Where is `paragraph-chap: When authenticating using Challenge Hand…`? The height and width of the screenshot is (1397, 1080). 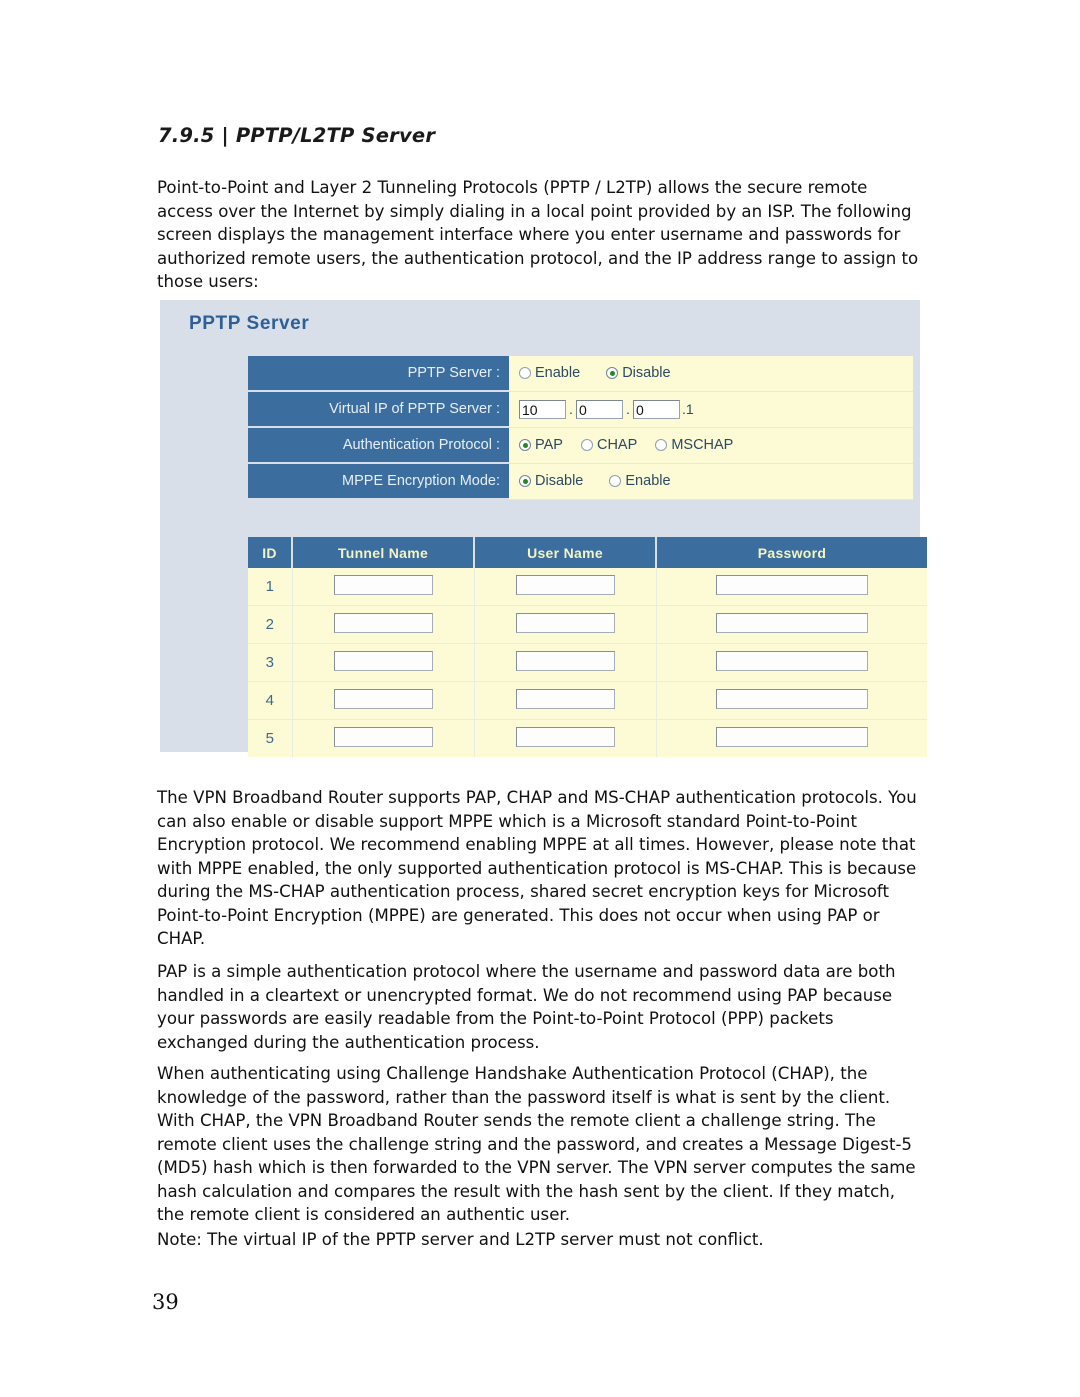
paragraph-chap: When authenticating using Challenge Hand… is located at coordinates (536, 1144).